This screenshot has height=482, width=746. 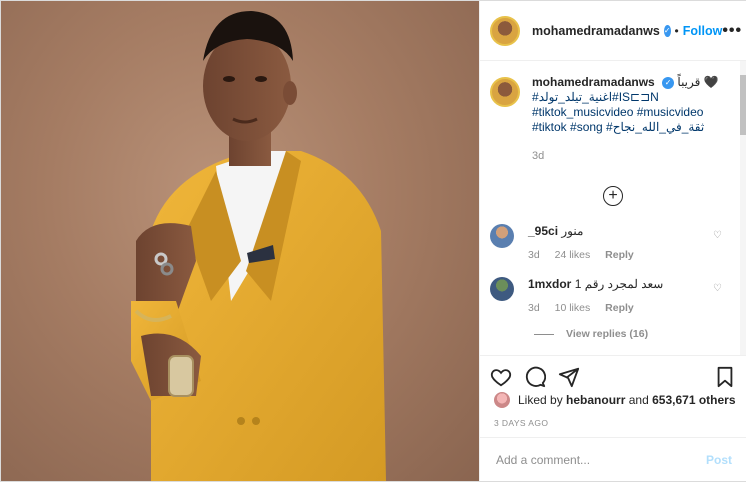 What do you see at coordinates (613, 196) in the screenshot?
I see `load-more-comments-icon: +` at bounding box center [613, 196].